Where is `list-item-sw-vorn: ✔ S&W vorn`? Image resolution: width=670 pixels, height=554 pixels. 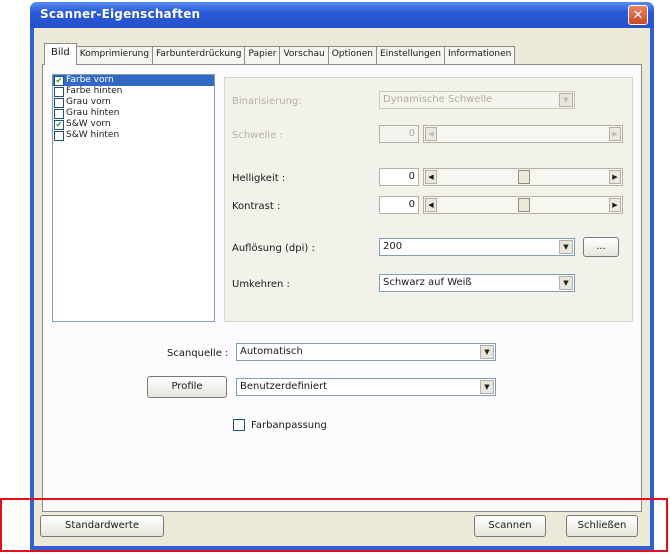
list-item-sw-vorn: ✔ S&W vorn is located at coordinates (133, 124).